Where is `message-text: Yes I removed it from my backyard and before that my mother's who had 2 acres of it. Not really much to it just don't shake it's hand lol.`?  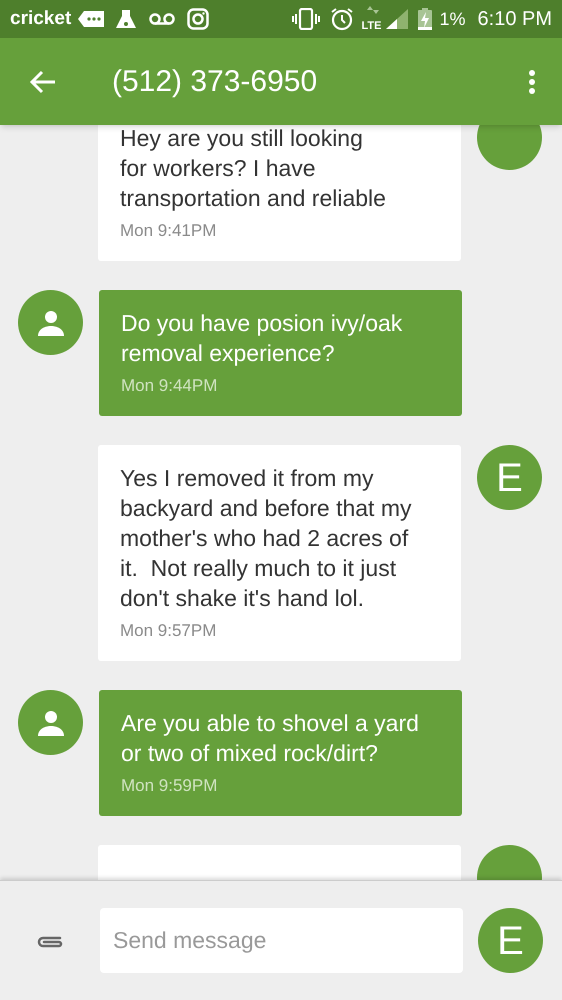
message-text: Yes I removed it from my backyard and before that my mother's who had 2 acres of it. Not really much to it just don't shake it's hand lol. is located at coordinates (266, 538).